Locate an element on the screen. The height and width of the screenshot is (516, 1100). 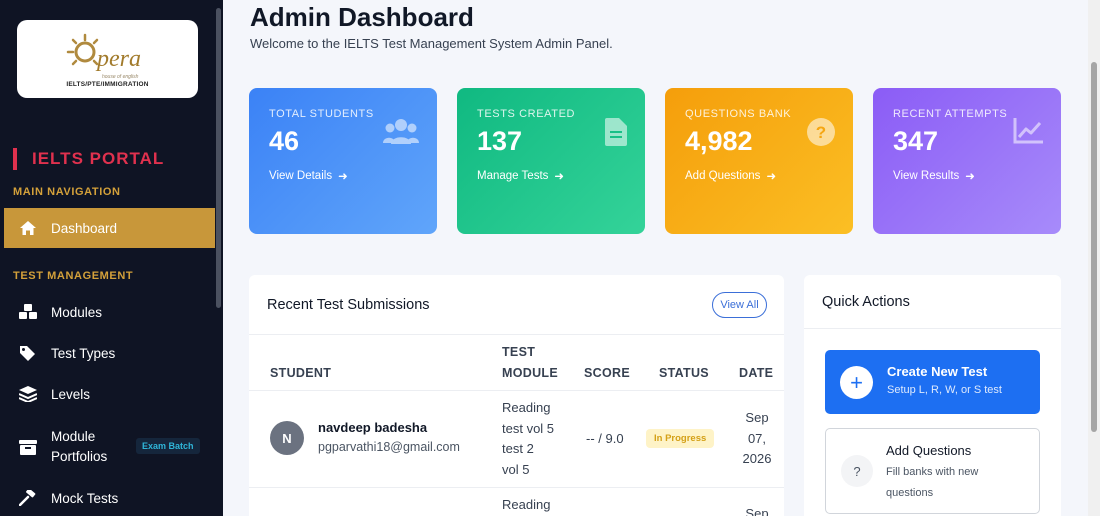
stat-value: 137 is located at coordinates (500, 141).